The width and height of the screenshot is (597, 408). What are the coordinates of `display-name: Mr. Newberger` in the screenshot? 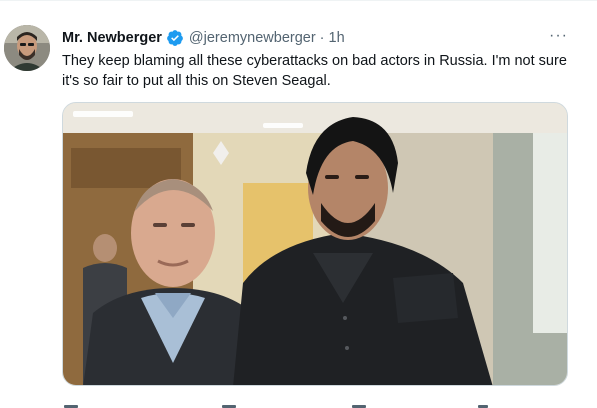 It's located at (112, 38).